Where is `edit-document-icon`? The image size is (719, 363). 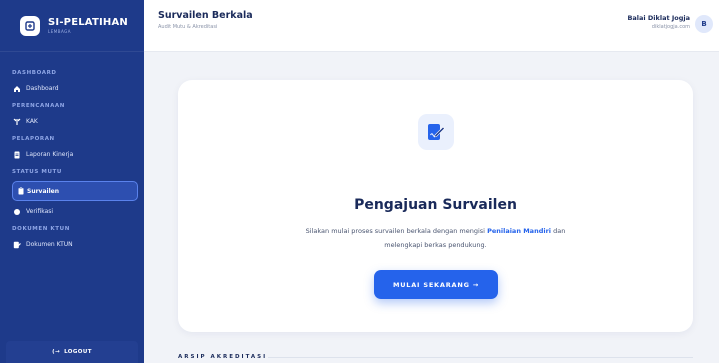 edit-document-icon is located at coordinates (436, 132).